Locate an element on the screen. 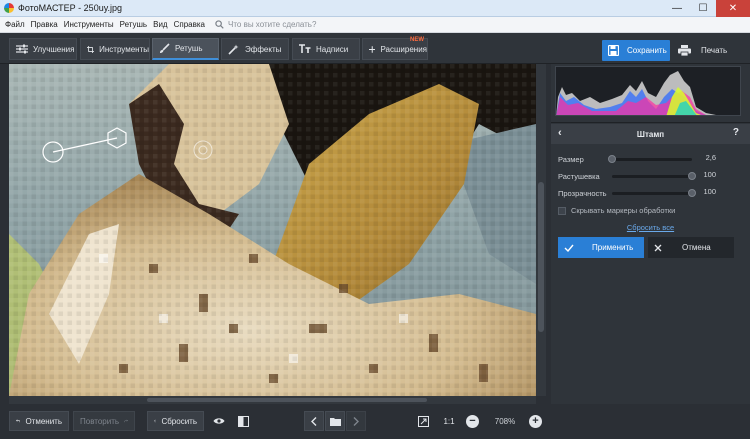  floppy-disk-icon is located at coordinates (613, 50).